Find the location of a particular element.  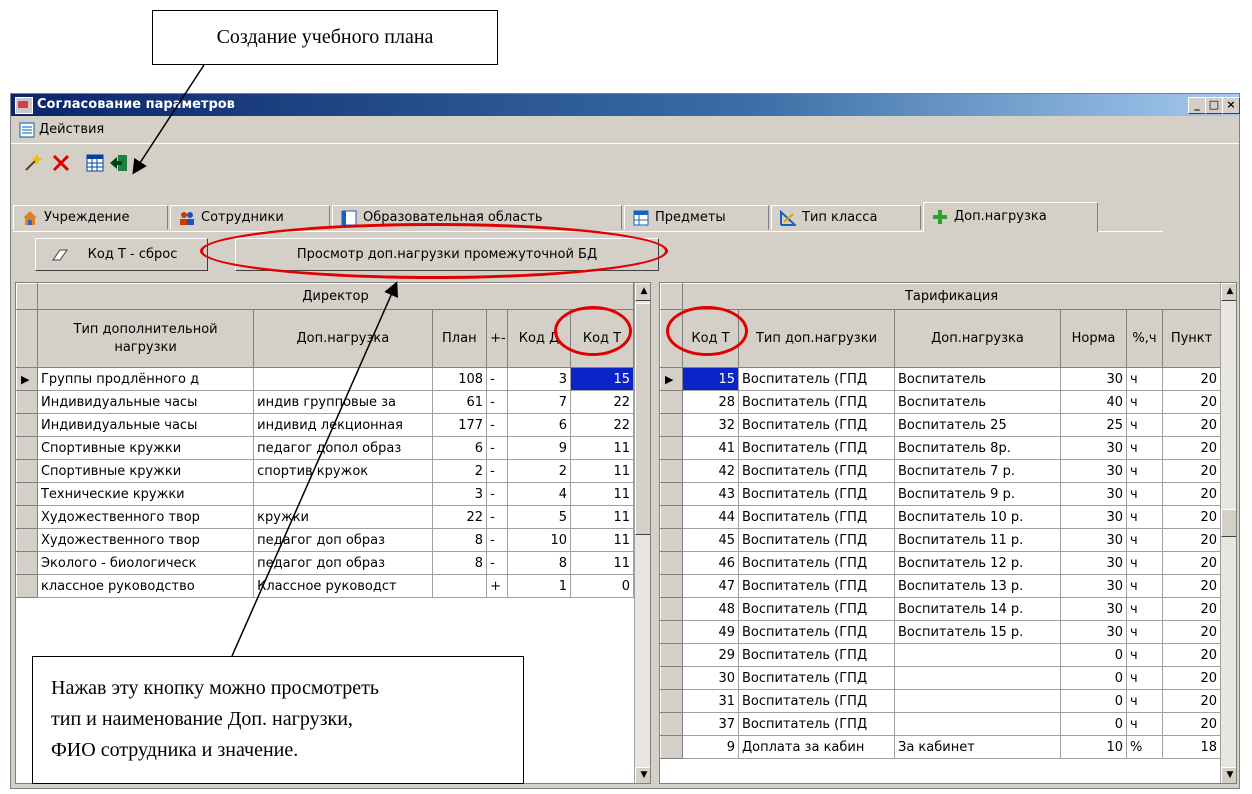

minimize-button: _ is located at coordinates (1197, 105).